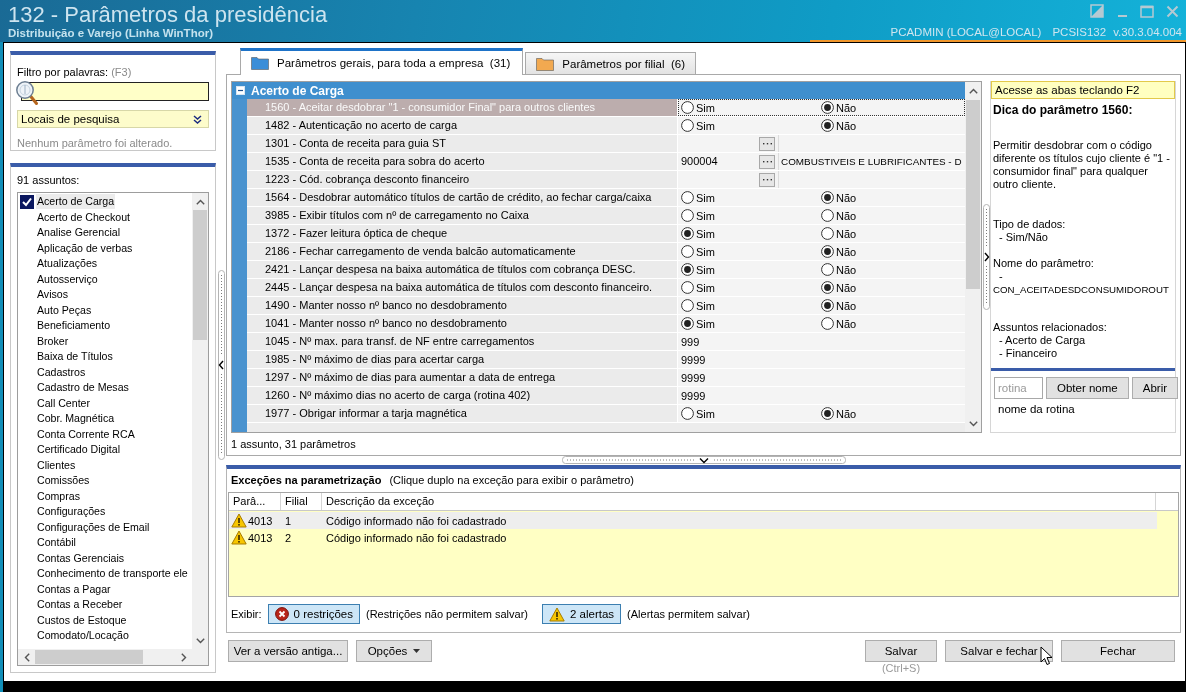 The height and width of the screenshot is (692, 1186). I want to click on subject-item: Cadastro de Mesas, so click(83, 388).